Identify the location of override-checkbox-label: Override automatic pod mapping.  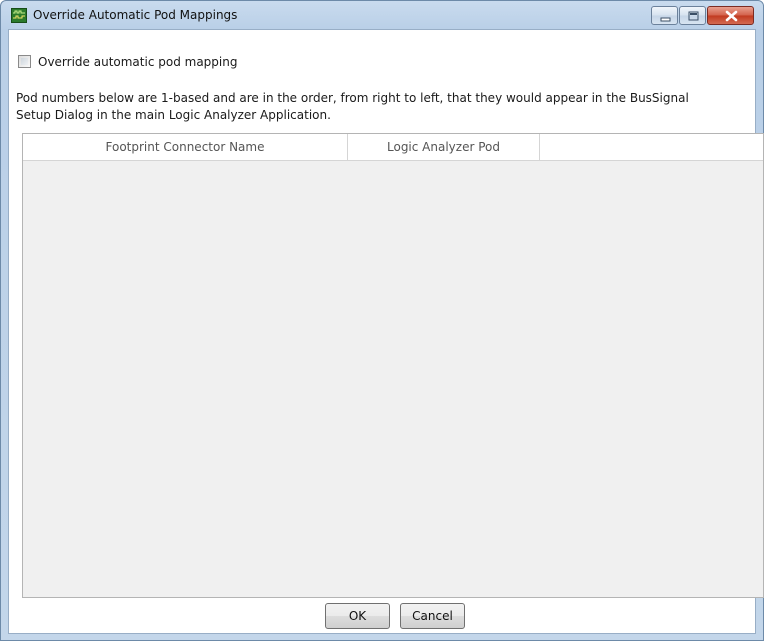
(137, 62).